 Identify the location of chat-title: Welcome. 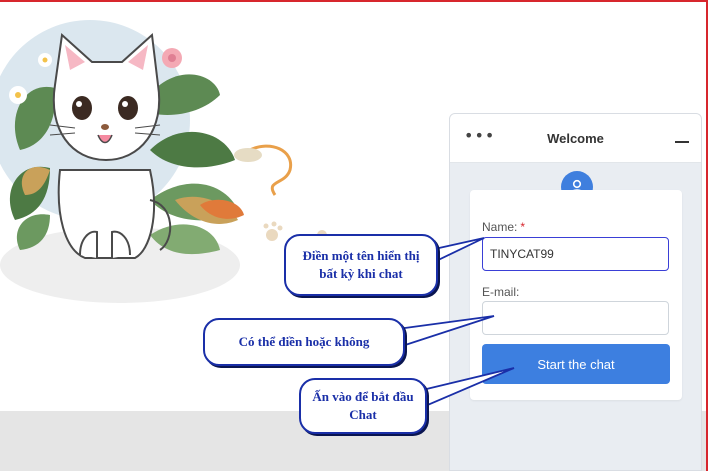
(575, 138).